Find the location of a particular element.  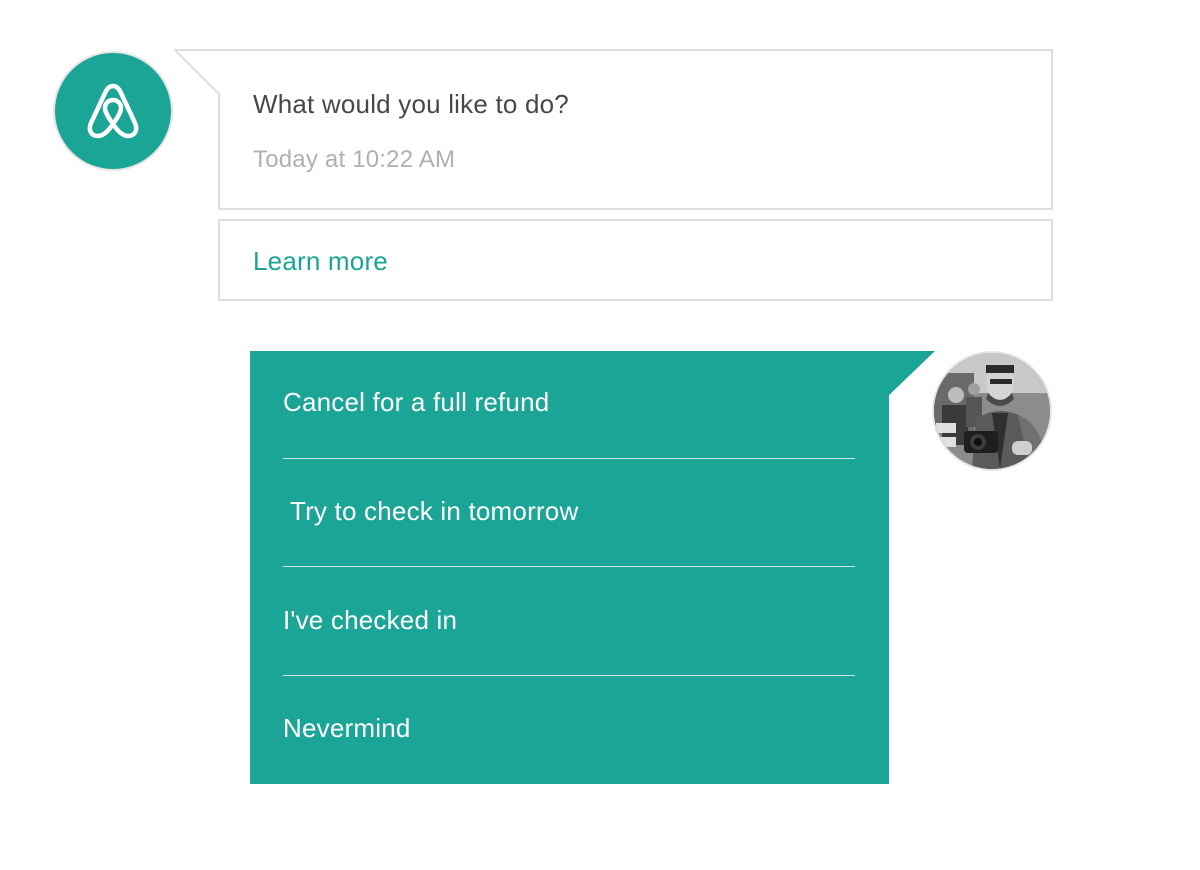

learn-more-card: Learn more is located at coordinates (635, 260).